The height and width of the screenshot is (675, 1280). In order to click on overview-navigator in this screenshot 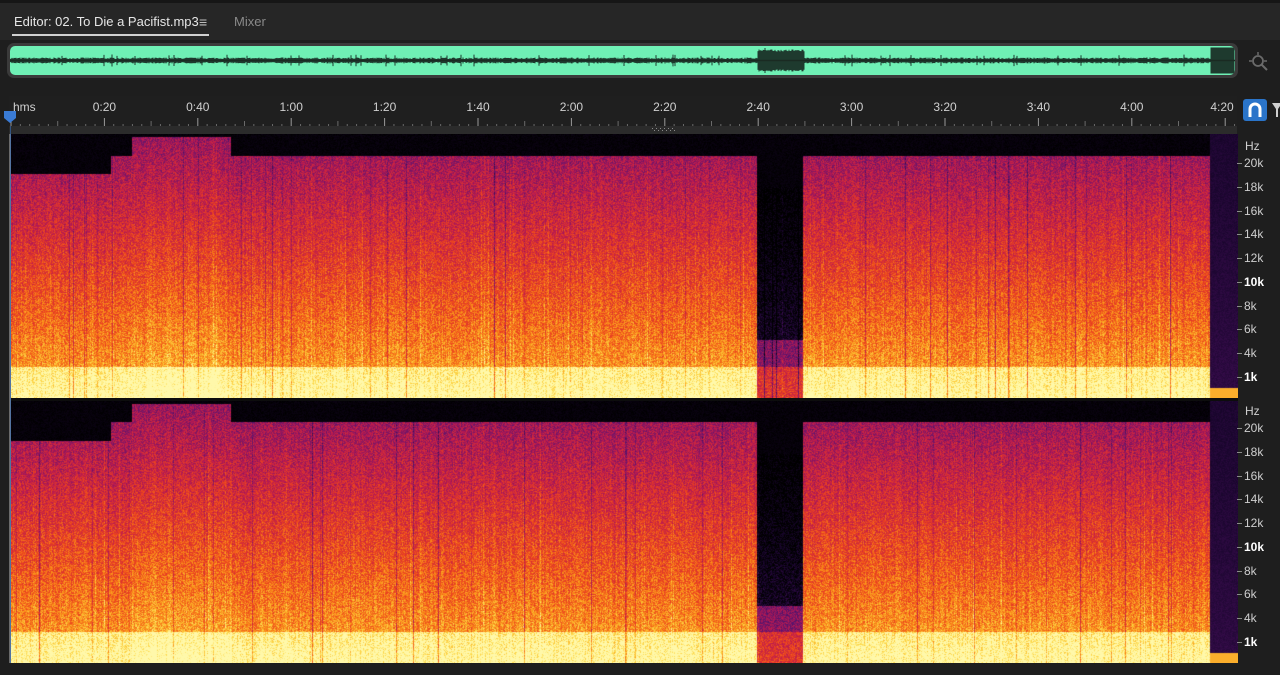, I will do `click(622, 60)`.